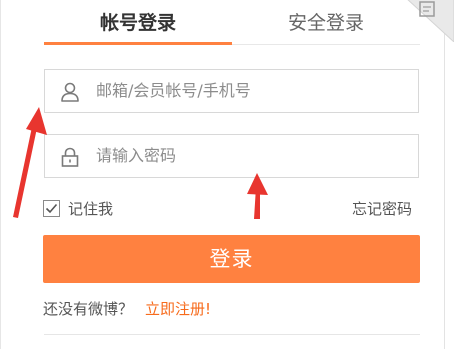  I want to click on tab-active-indicator, so click(138, 43).